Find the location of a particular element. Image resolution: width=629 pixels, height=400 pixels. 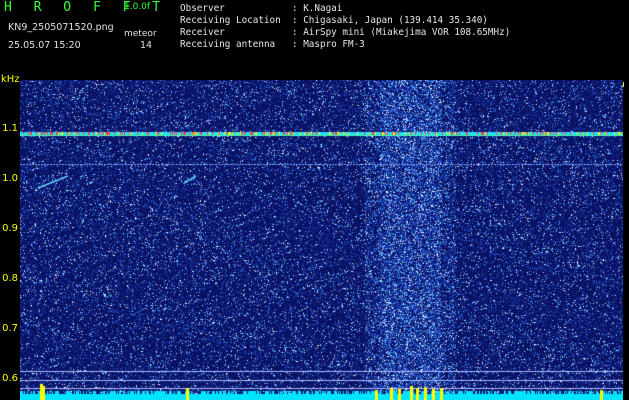

meteor-count: 14 is located at coordinates (146, 45).